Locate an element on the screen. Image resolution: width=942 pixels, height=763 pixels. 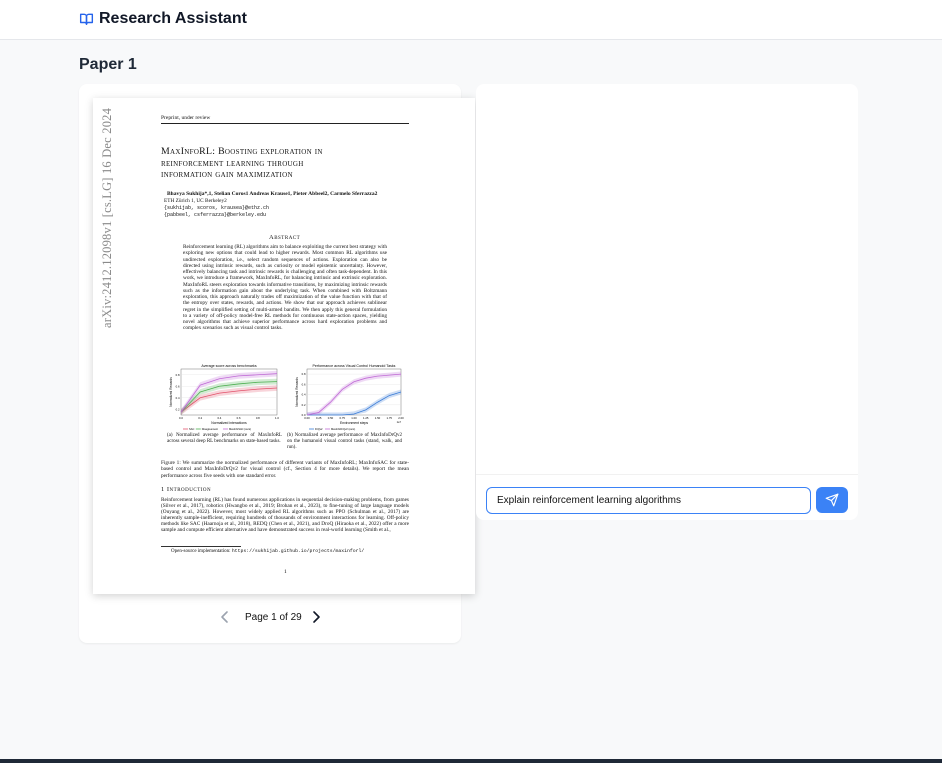
chart-title: Average score across benchmarks is located at coordinates (228, 366).